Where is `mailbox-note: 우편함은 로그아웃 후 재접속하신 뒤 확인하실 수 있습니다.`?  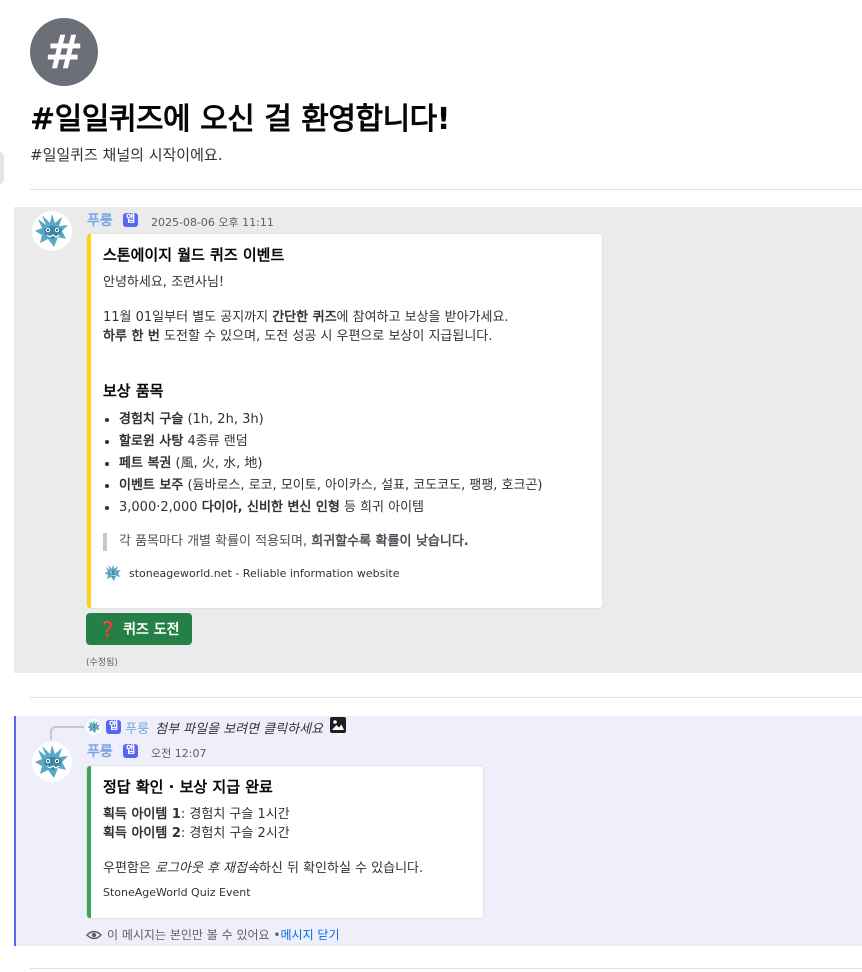
mailbox-note: 우편함은 로그아웃 후 재접속하신 뒤 확인하실 수 있습니다. is located at coordinates (263, 868).